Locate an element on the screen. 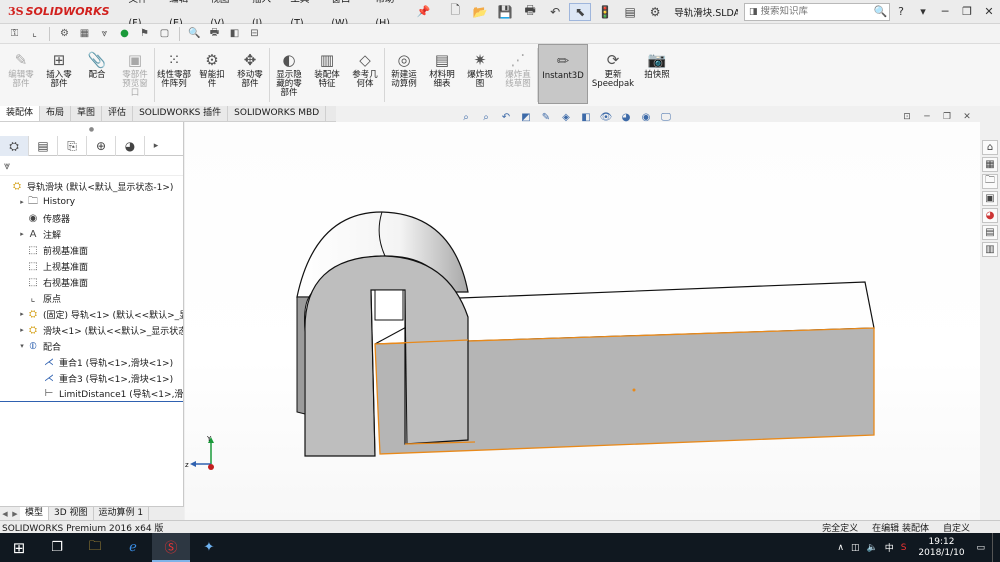 The image size is (1000, 562). ribbon-button-mate: 📎 配合 is located at coordinates (97, 74).